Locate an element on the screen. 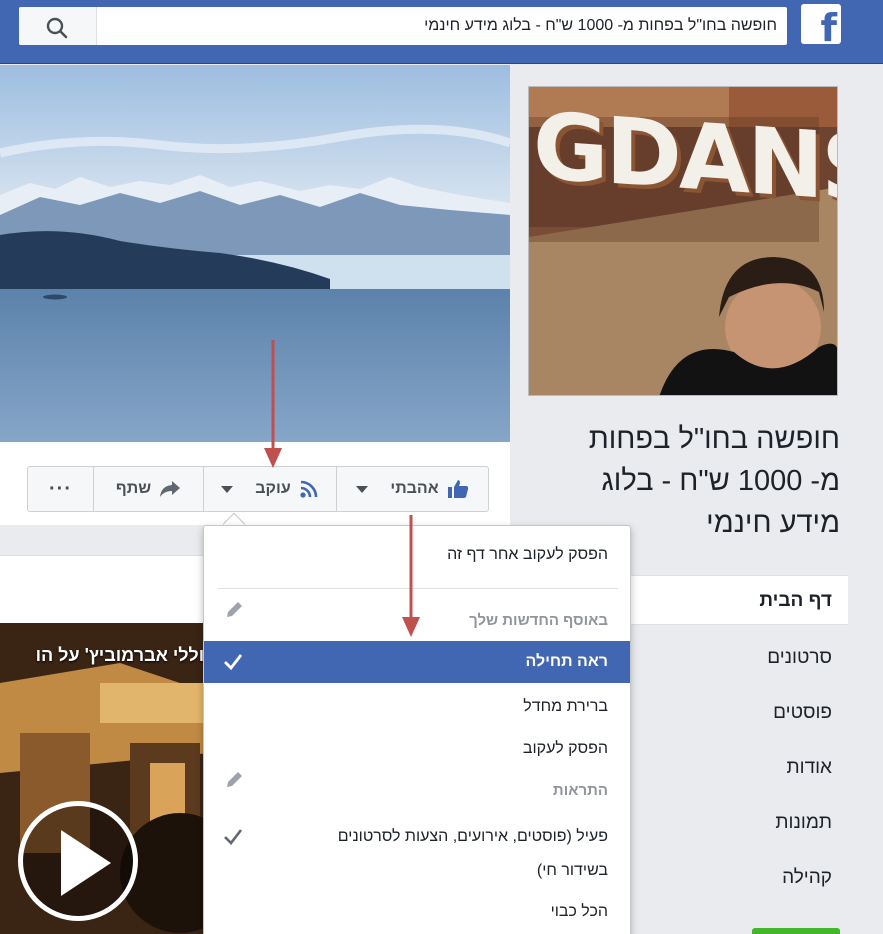  video-player: ז' וללי אברמוביץ' על הו is located at coordinates (105, 778).